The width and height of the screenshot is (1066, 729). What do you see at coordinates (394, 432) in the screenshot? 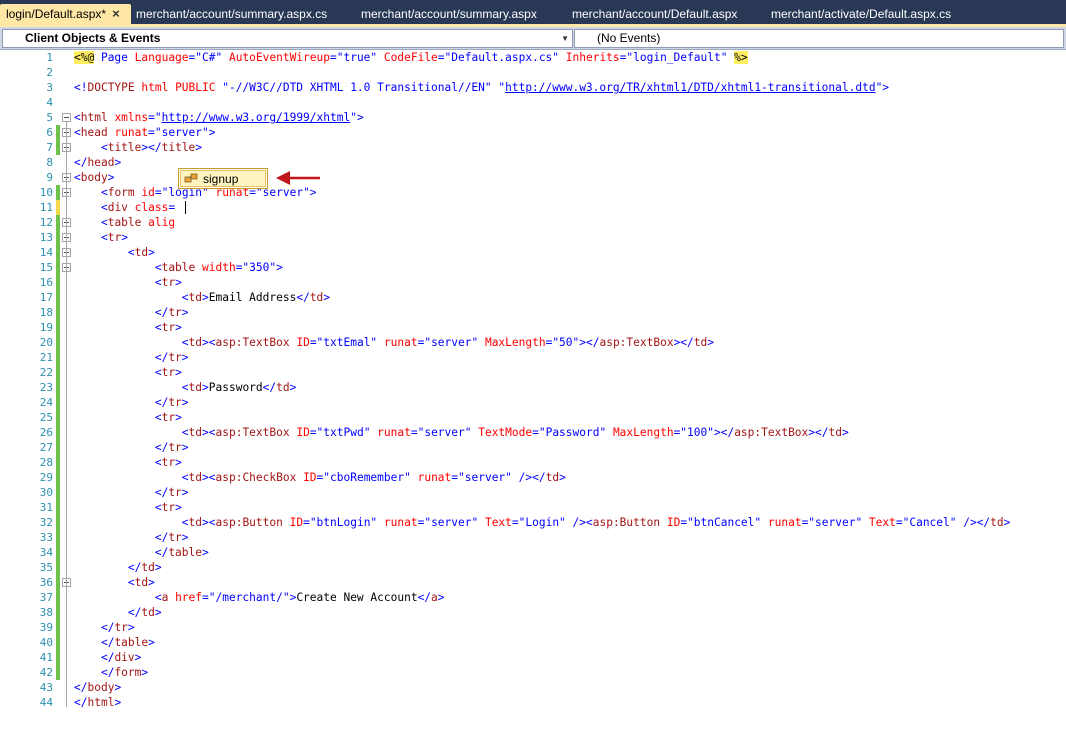
I see `code-token: runat` at bounding box center [394, 432].